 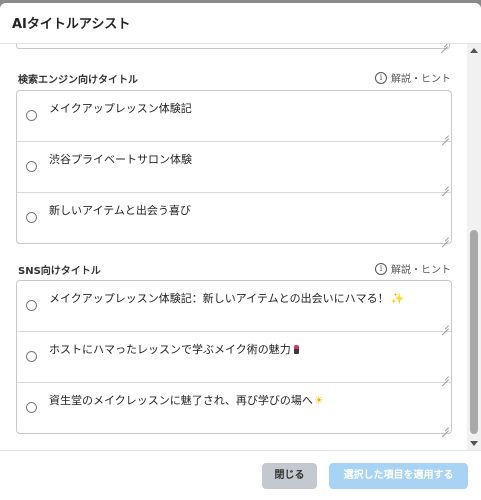 What do you see at coordinates (170, 349) in the screenshot?
I see `sns-option-text: ホストにハマったレッスンで学ぶメイク術の魅力` at bounding box center [170, 349].